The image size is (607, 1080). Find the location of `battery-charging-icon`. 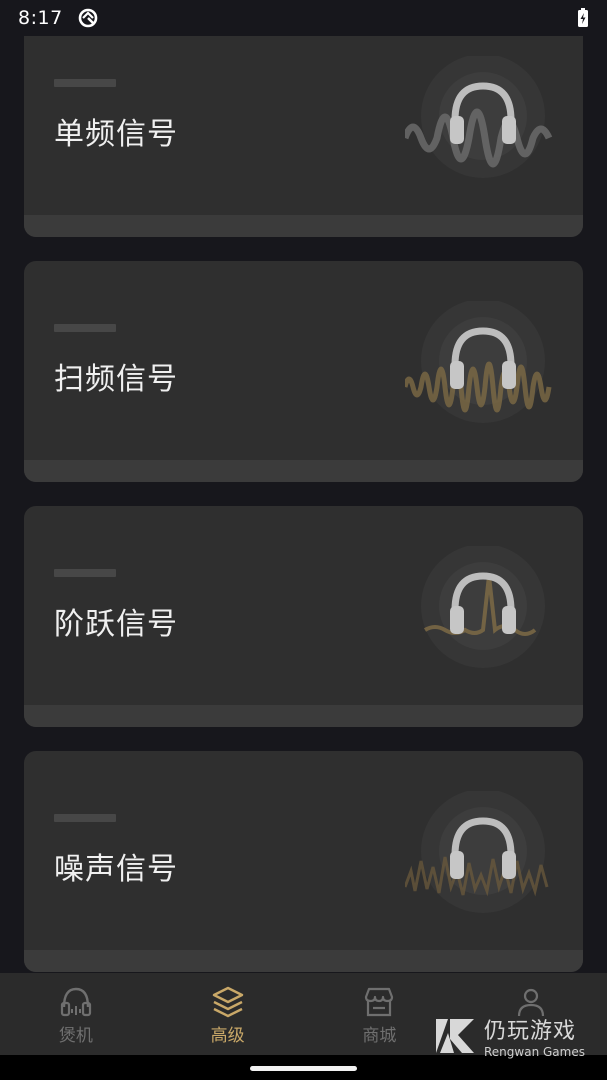

battery-charging-icon is located at coordinates (583, 17).